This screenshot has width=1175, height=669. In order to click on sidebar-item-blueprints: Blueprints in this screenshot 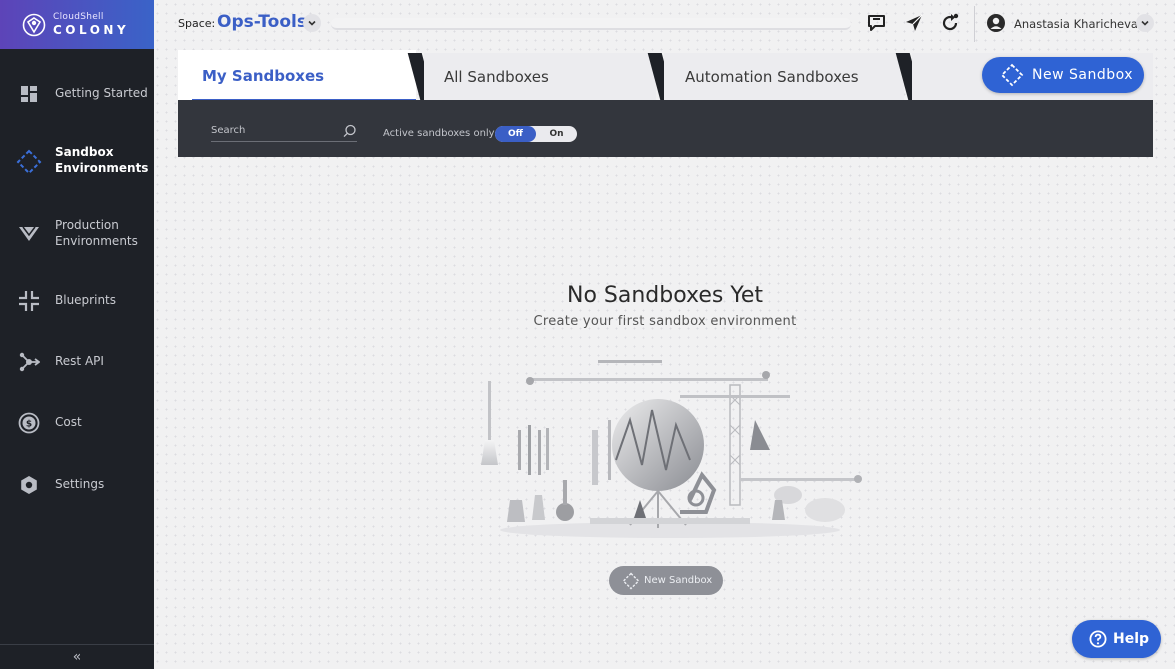, I will do `click(77, 301)`.